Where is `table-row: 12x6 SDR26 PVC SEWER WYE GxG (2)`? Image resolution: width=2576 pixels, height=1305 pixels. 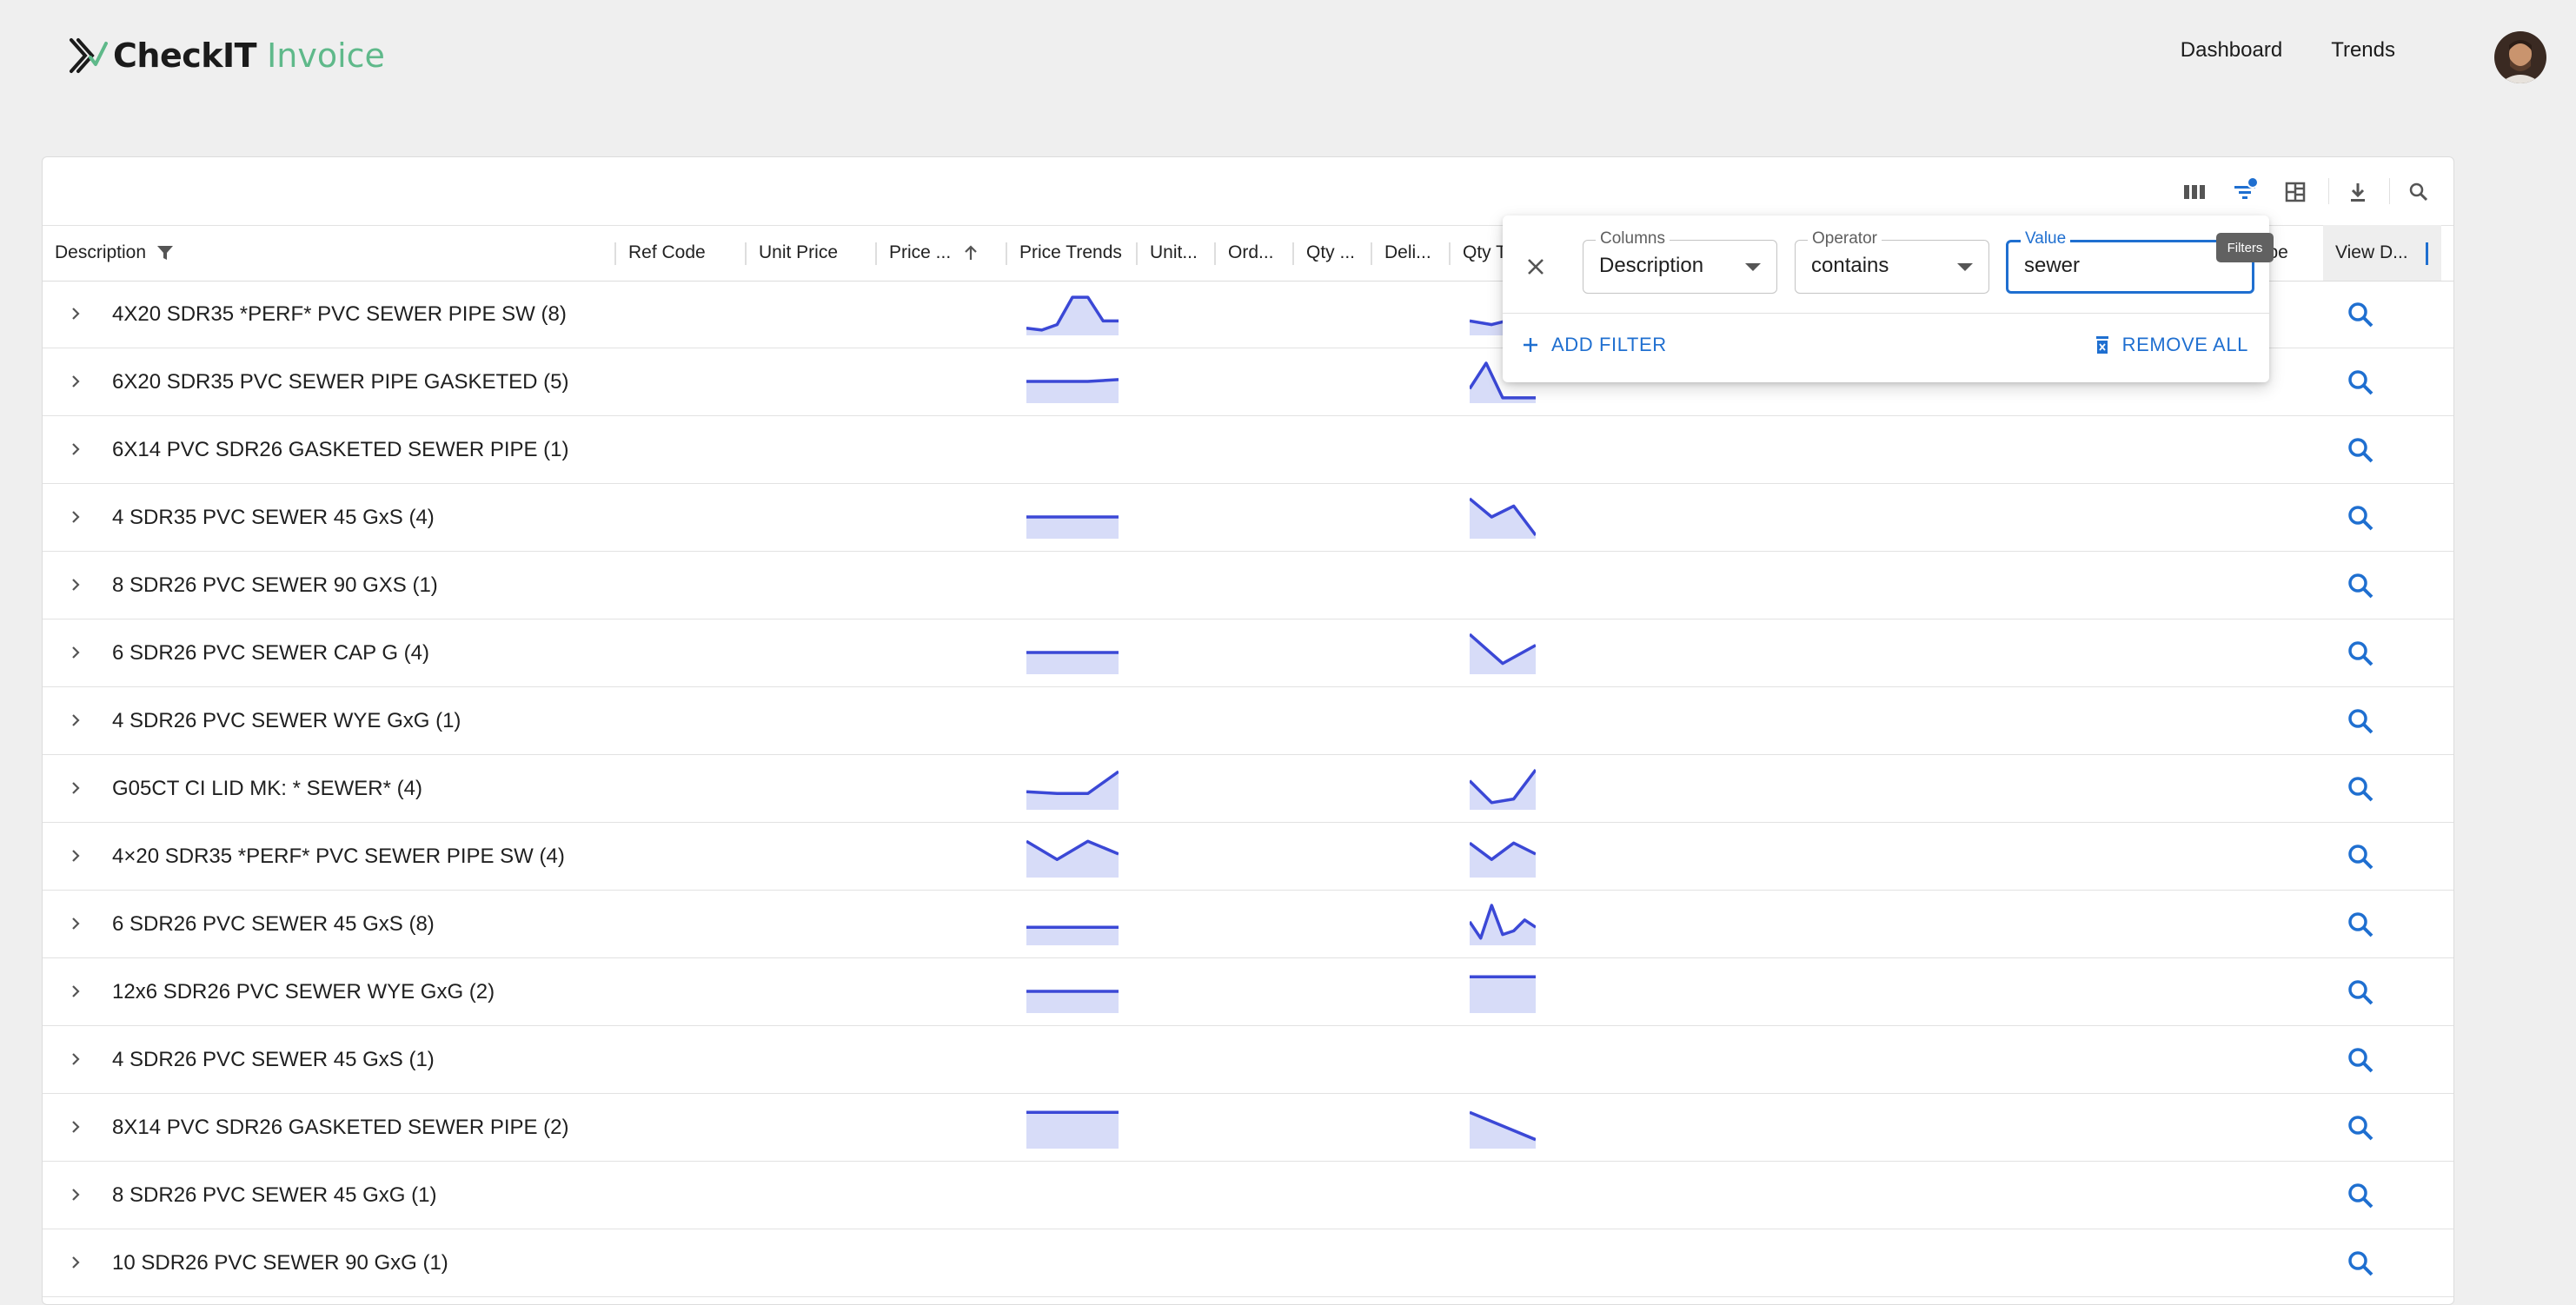 table-row: 12x6 SDR26 PVC SEWER WYE GxG (2) is located at coordinates (1248, 992).